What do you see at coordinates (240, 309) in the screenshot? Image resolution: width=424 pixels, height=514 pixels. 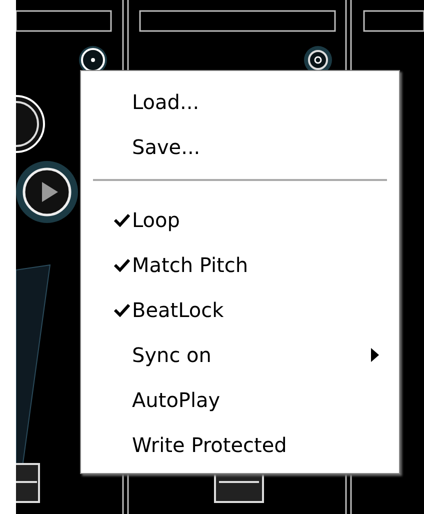 I see `menu-item: BeatLock` at bounding box center [240, 309].